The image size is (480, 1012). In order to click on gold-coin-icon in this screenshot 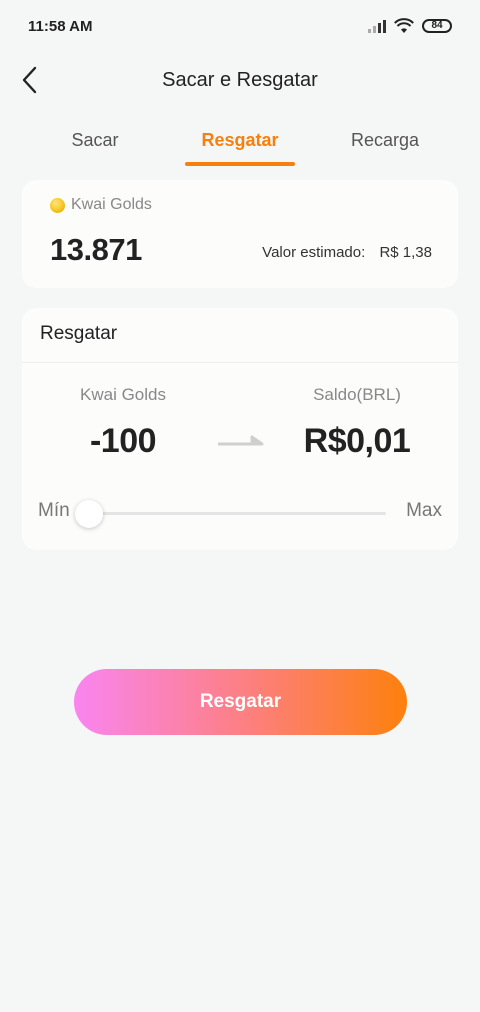, I will do `click(57, 205)`.